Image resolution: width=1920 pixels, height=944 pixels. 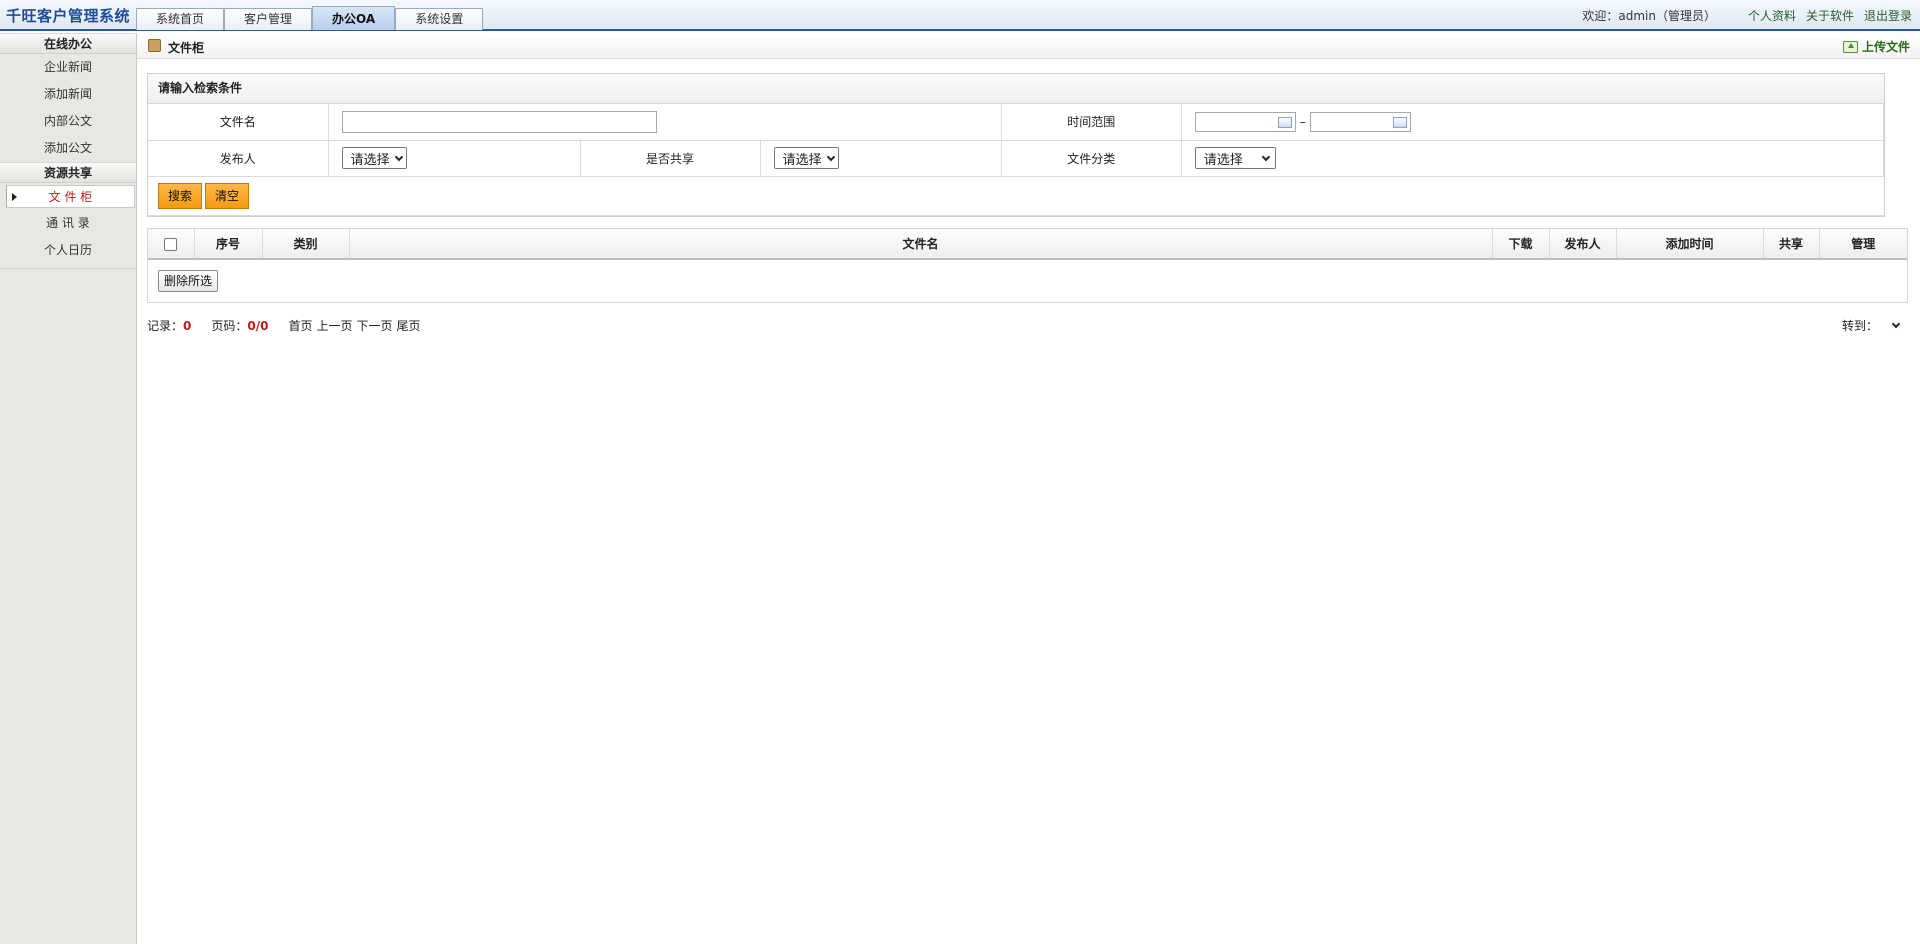 What do you see at coordinates (154, 45) in the screenshot?
I see `file-cabinet-icon` at bounding box center [154, 45].